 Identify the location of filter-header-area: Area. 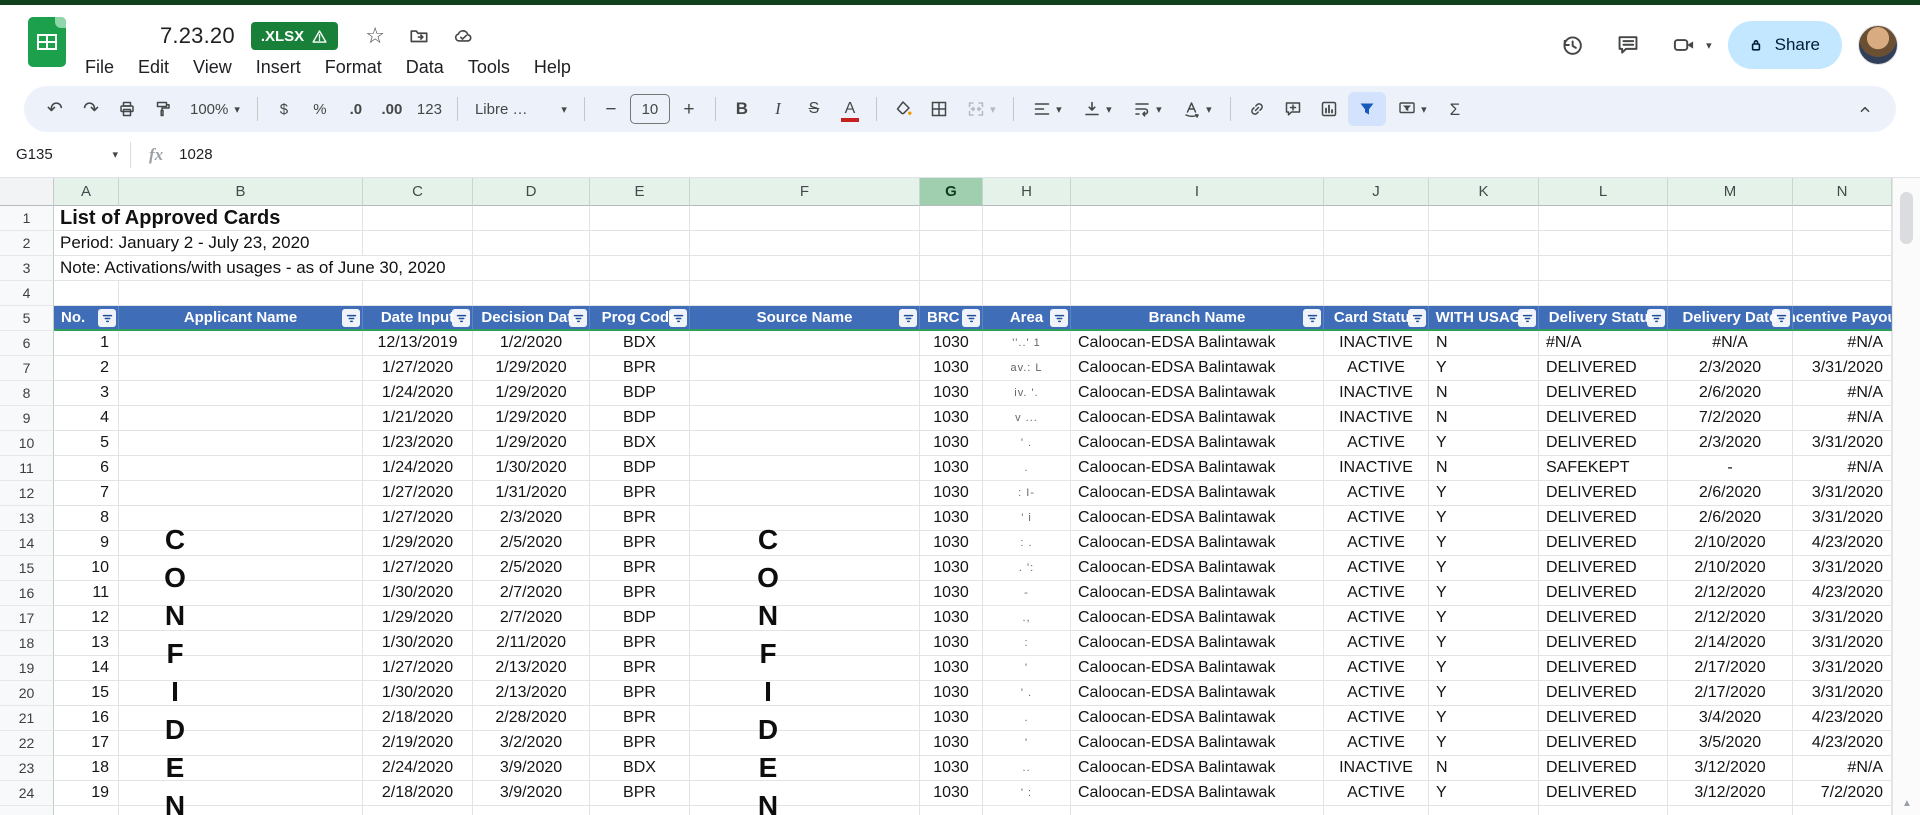
(1027, 318).